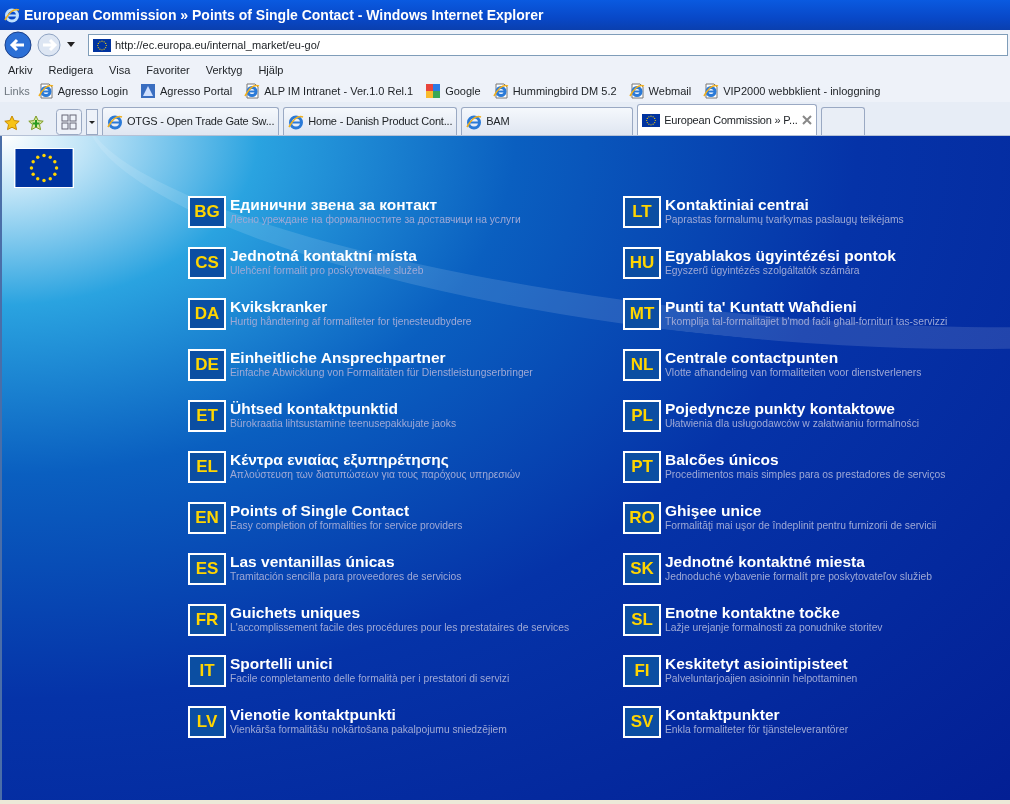  What do you see at coordinates (547, 121) in the screenshot?
I see `browser-tab: BAM` at bounding box center [547, 121].